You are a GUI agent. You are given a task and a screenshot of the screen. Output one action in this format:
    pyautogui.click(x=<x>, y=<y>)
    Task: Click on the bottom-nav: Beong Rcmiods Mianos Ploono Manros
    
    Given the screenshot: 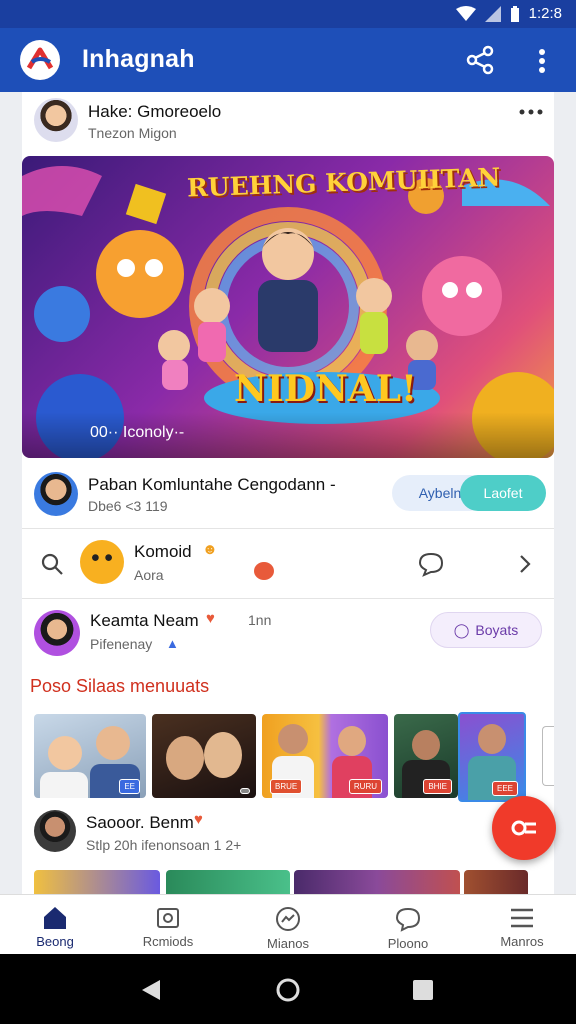 What is the action you would take?
    pyautogui.click(x=288, y=924)
    